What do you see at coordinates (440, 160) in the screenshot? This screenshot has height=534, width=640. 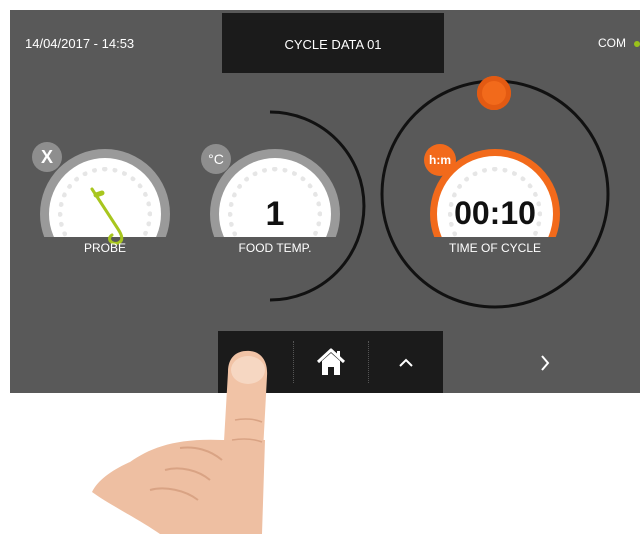 I see `hm-badge: h:m` at bounding box center [440, 160].